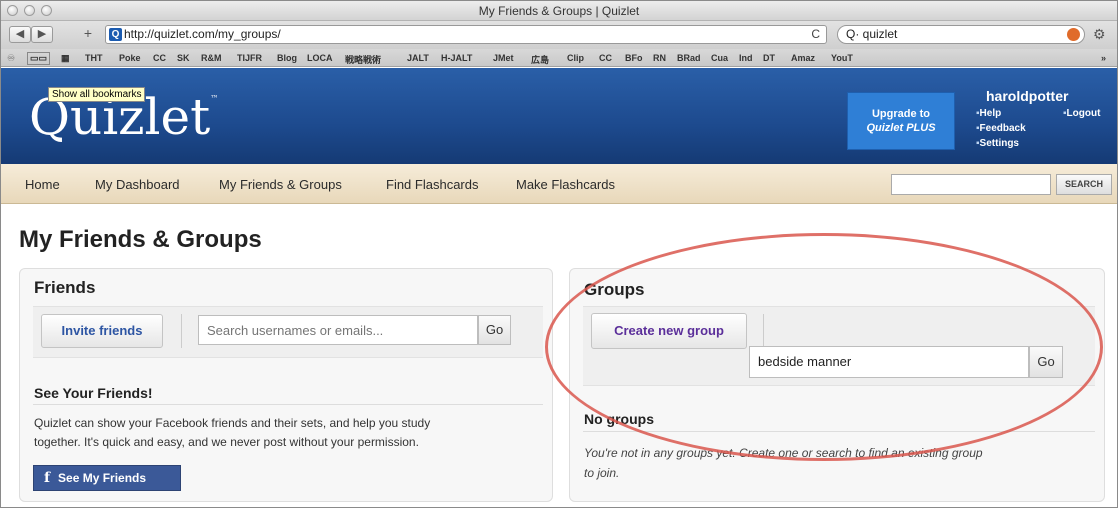  Describe the element at coordinates (47, 478) in the screenshot. I see `facebook-icon: f` at that location.